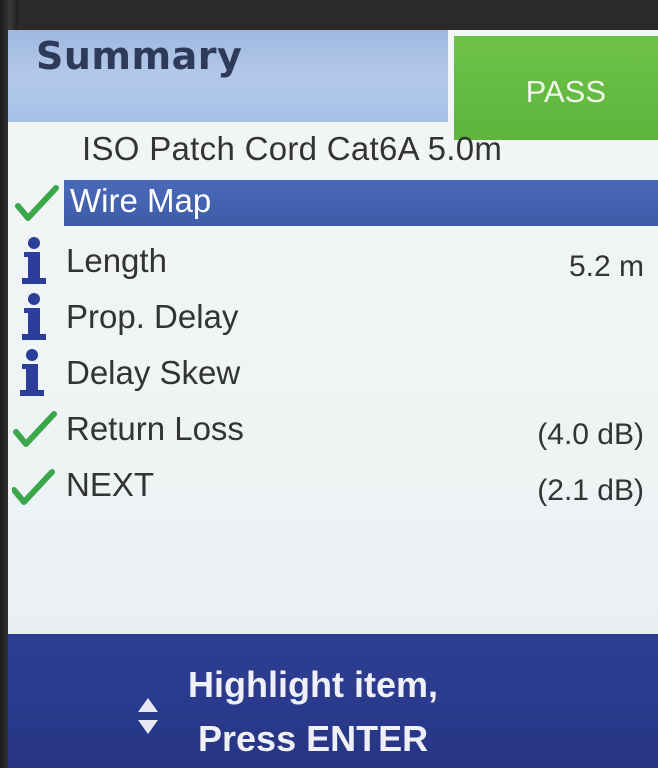 The image size is (658, 768). I want to click on pass-badge: PASS, so click(556, 88).